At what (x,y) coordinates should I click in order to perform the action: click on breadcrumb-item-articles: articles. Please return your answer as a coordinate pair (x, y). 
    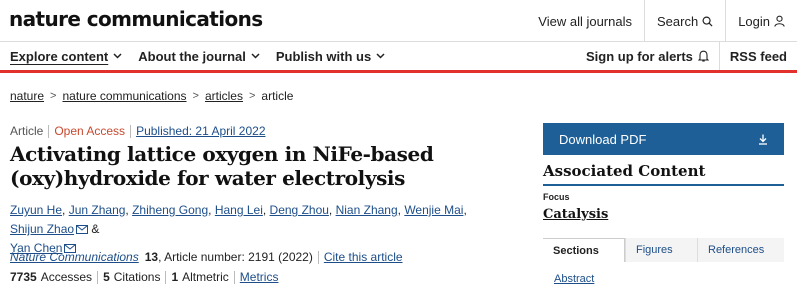
    Looking at the image, I should click on (224, 96).